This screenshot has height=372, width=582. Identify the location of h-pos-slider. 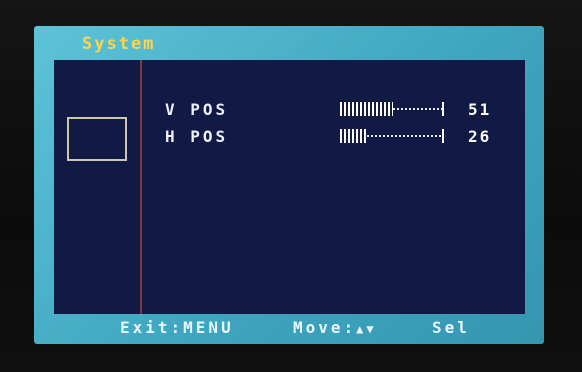
(392, 136).